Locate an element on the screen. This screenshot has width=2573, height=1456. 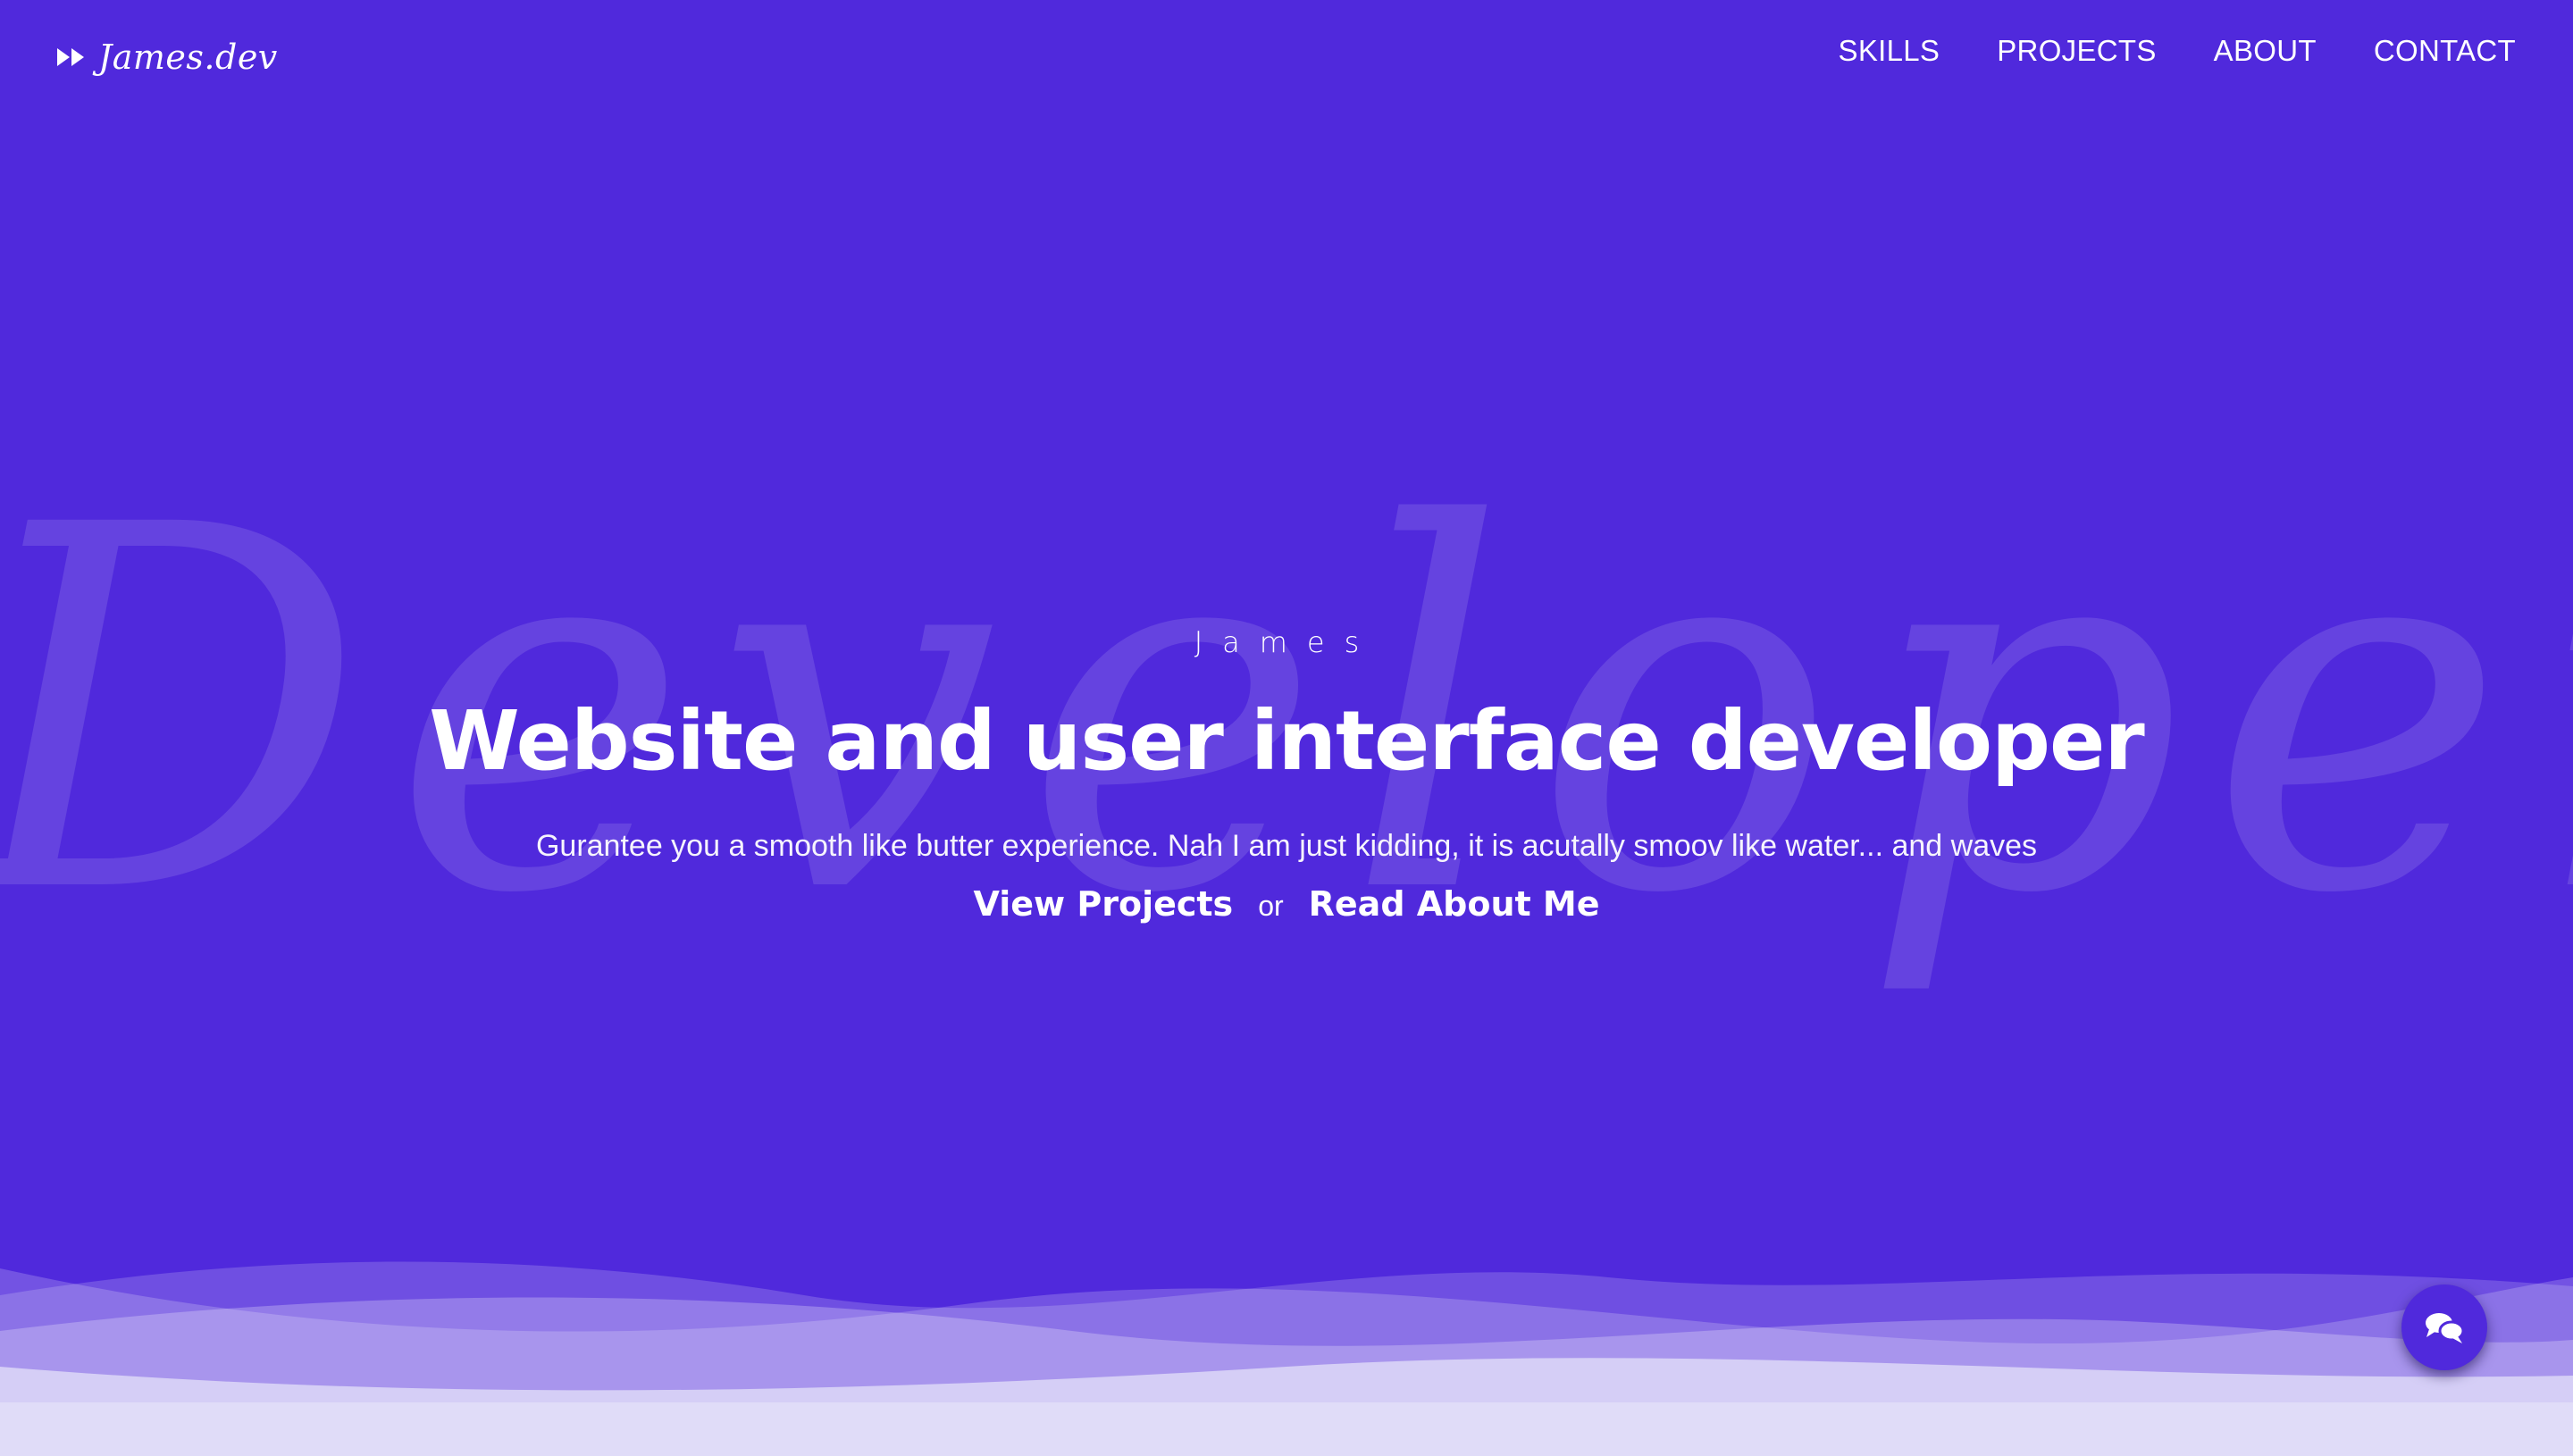
hero-name: James is located at coordinates (1286, 642).